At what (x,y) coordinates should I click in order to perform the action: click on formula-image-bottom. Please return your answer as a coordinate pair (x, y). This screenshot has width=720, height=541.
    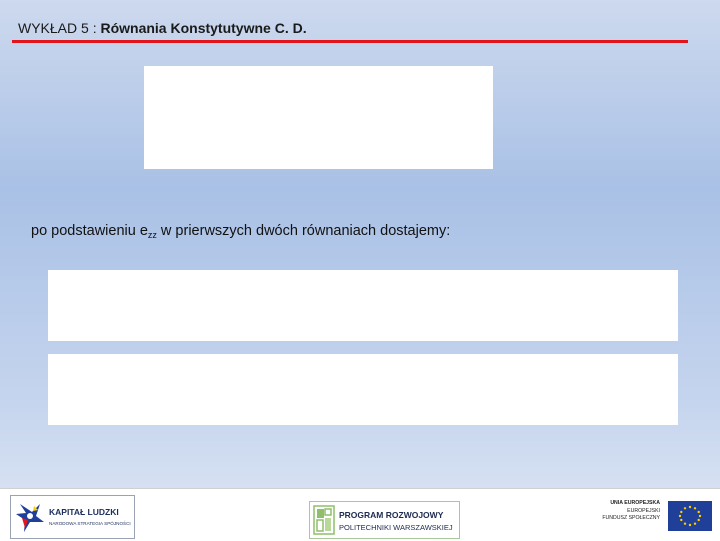
    Looking at the image, I should click on (363, 389).